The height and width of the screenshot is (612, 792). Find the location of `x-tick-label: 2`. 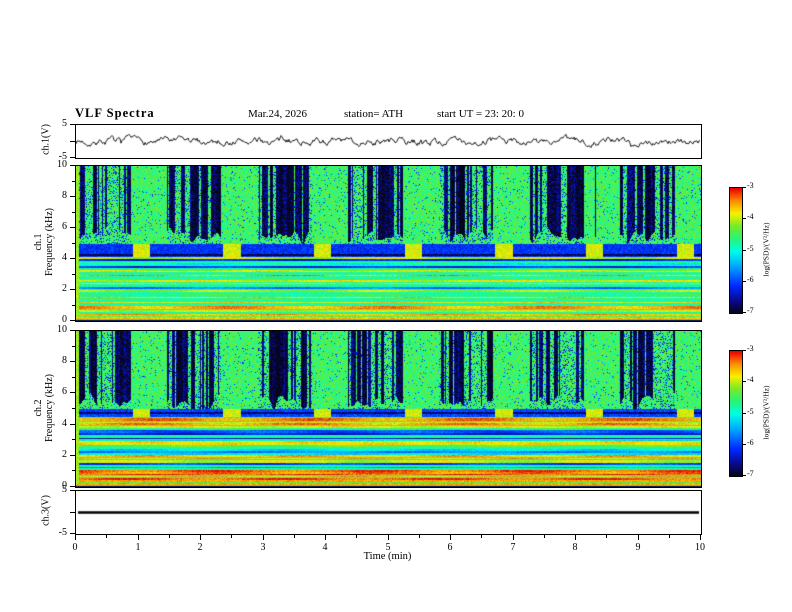

x-tick-label: 2 is located at coordinates (200, 547).